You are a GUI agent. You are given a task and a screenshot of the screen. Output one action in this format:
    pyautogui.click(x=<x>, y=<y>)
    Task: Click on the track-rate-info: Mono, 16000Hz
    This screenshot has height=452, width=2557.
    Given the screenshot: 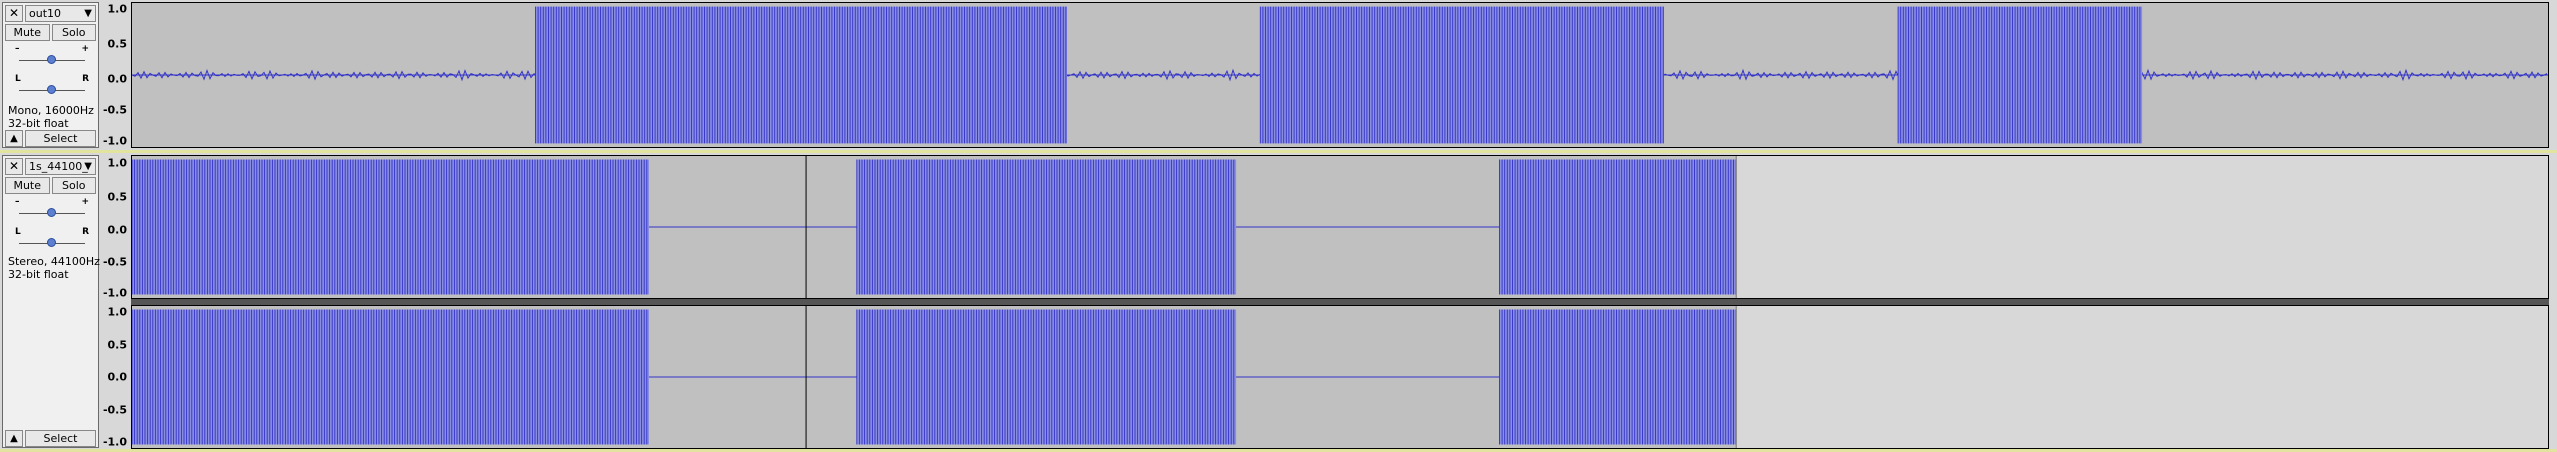 What is the action you would take?
    pyautogui.click(x=51, y=110)
    